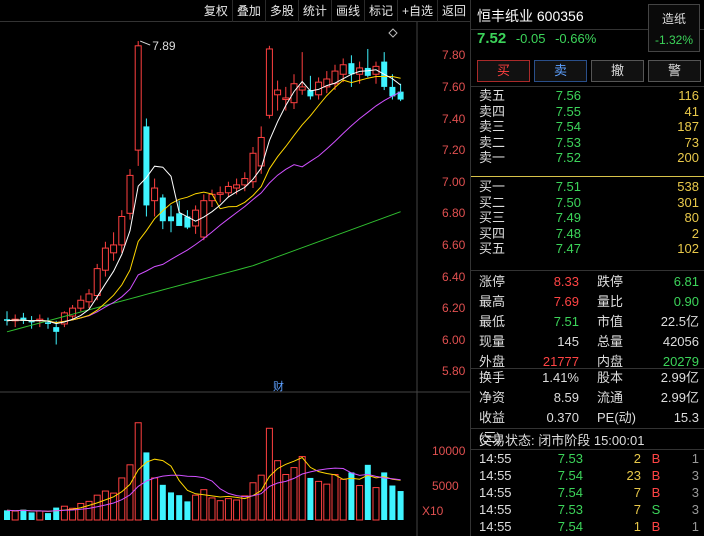 The width and height of the screenshot is (704, 536). What do you see at coordinates (686, 417) in the screenshot?
I see `stat-value-2: 15.3` at bounding box center [686, 417].